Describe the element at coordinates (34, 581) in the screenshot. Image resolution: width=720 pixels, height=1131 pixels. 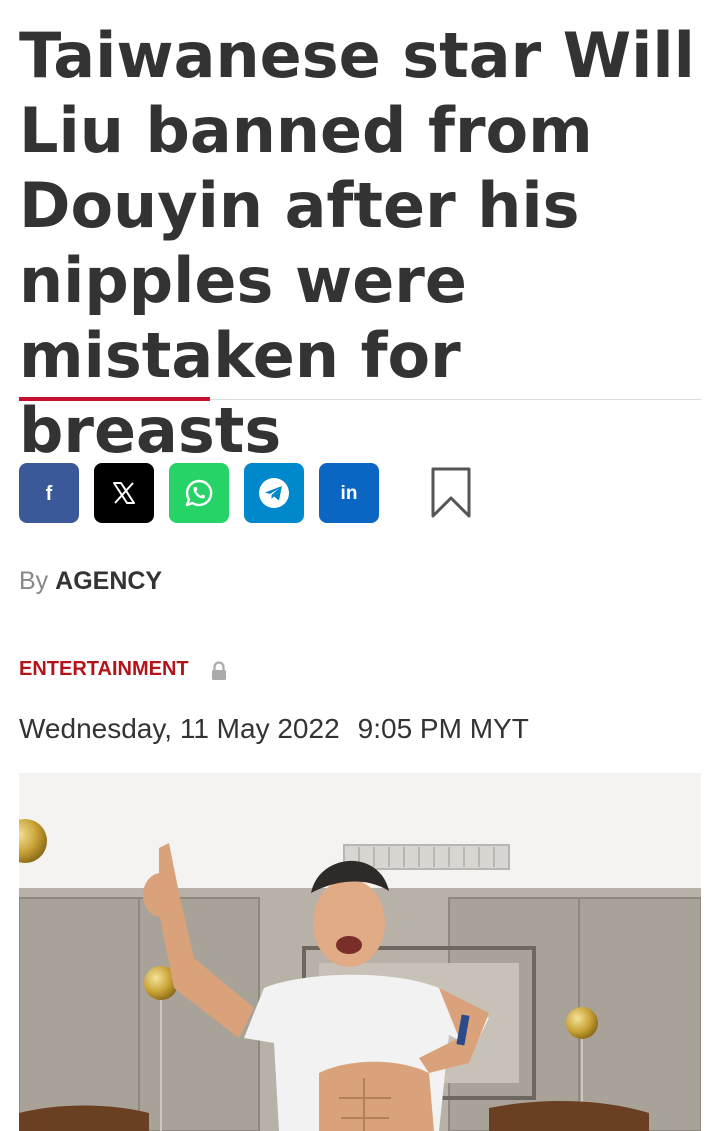
I see `byline-prefix: By` at that location.